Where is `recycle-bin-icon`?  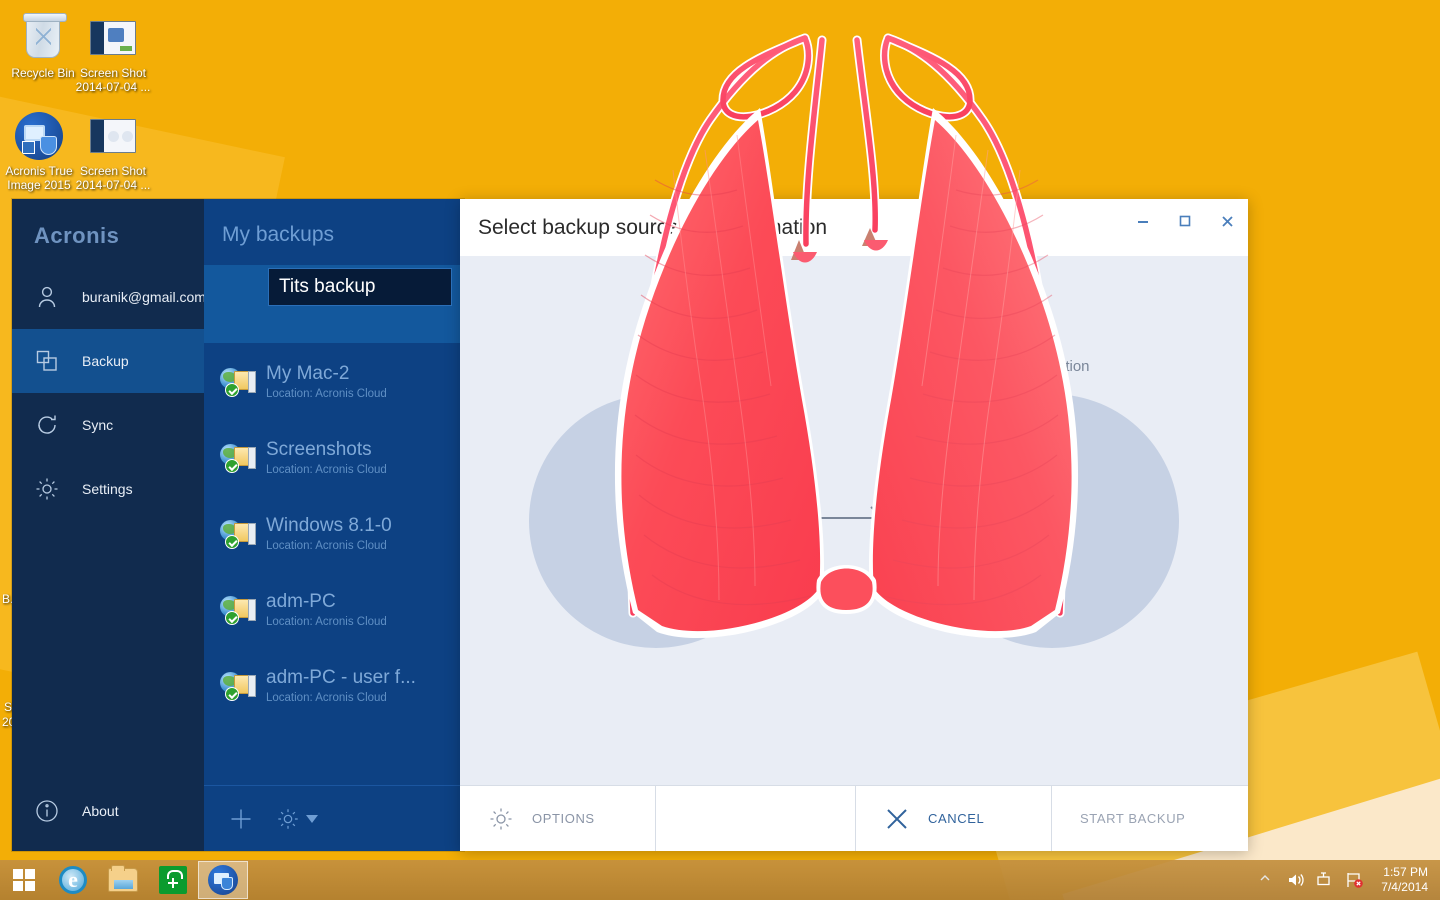 recycle-bin-icon is located at coordinates (43, 37).